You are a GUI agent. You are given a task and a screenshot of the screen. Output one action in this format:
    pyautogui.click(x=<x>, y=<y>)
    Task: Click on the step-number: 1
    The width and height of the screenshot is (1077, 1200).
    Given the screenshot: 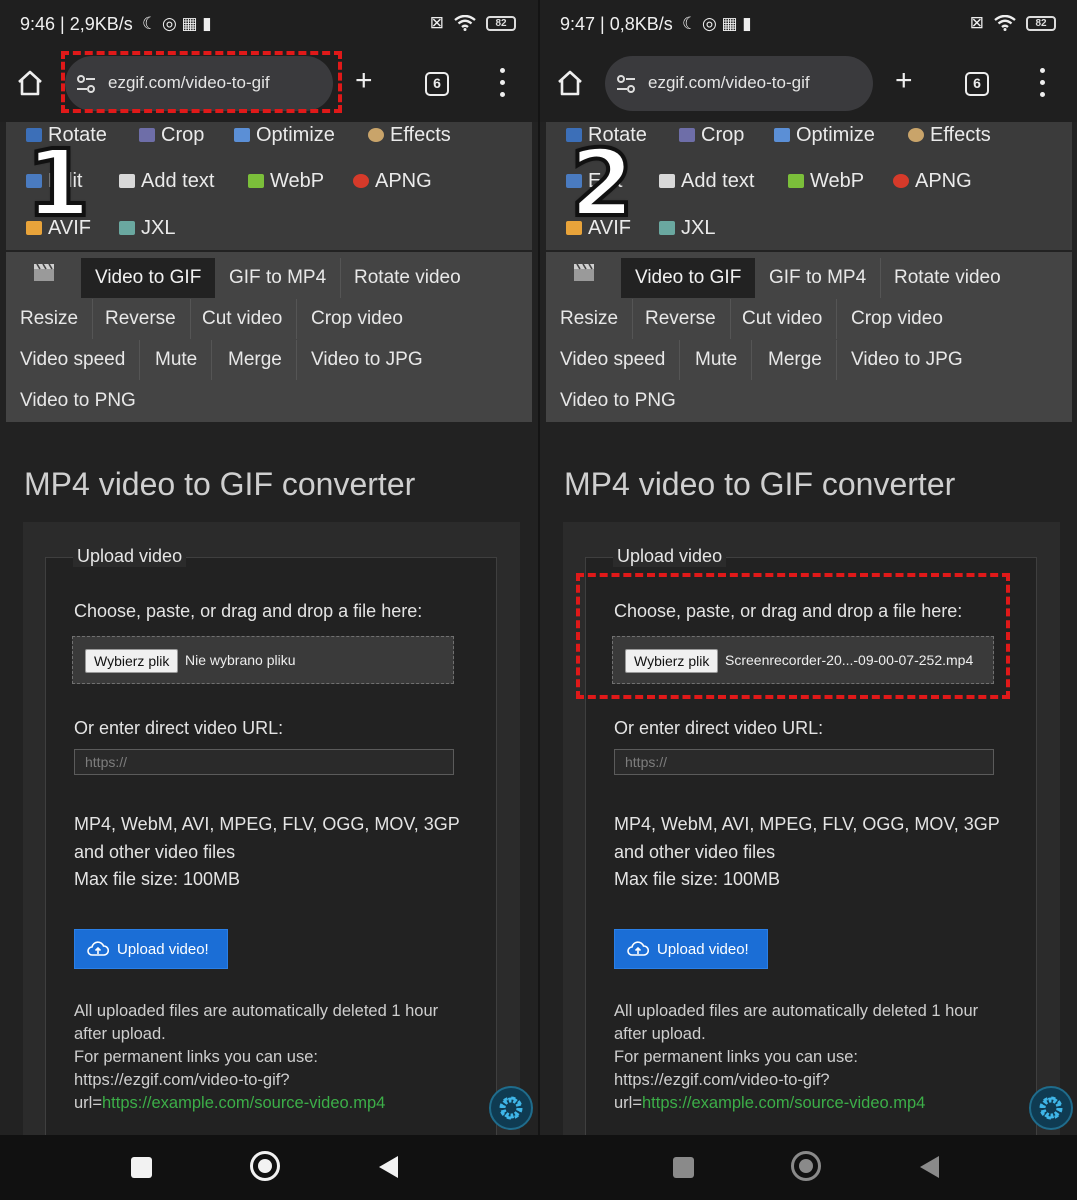 What is the action you would take?
    pyautogui.click(x=58, y=183)
    